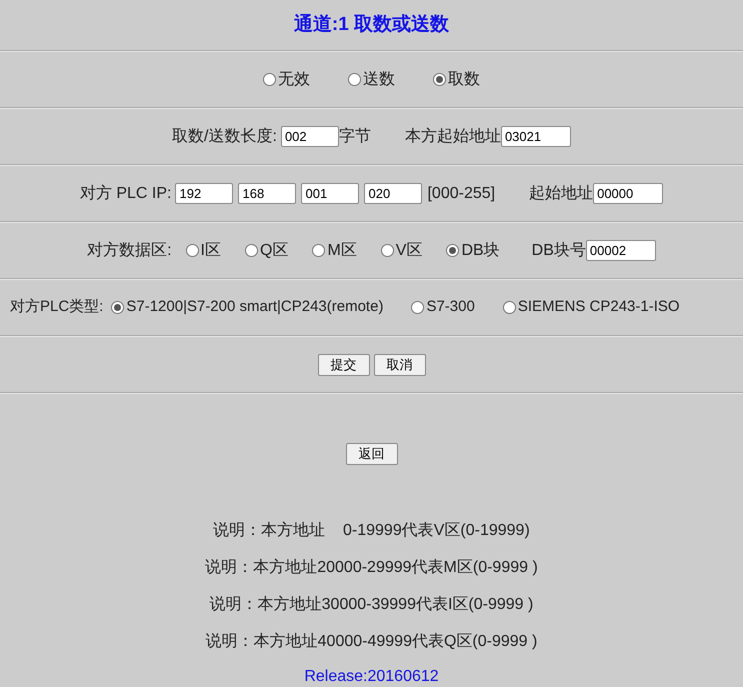 This screenshot has width=743, height=687. I want to click on radio-label: SIEMENS CP243-1-ISO, so click(599, 307).